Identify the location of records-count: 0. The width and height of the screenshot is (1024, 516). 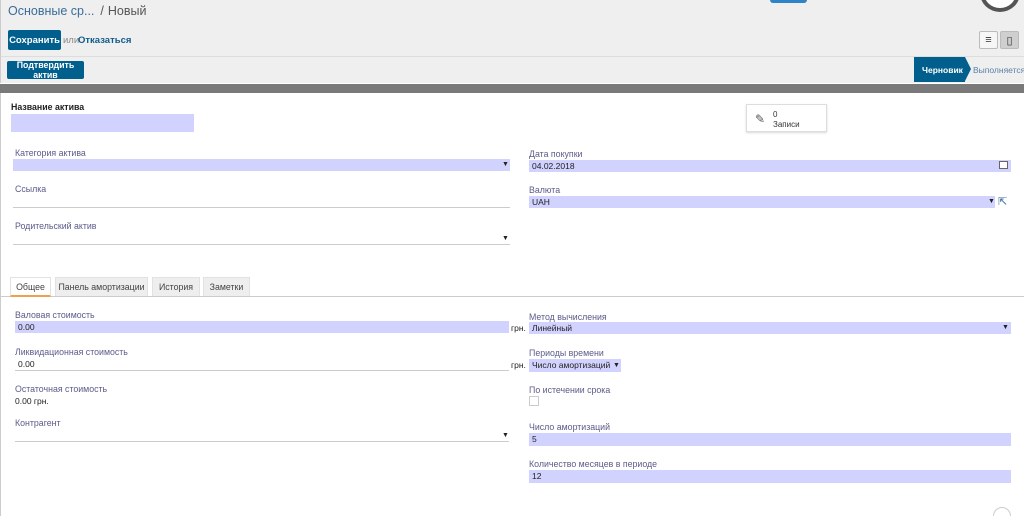
(775, 114).